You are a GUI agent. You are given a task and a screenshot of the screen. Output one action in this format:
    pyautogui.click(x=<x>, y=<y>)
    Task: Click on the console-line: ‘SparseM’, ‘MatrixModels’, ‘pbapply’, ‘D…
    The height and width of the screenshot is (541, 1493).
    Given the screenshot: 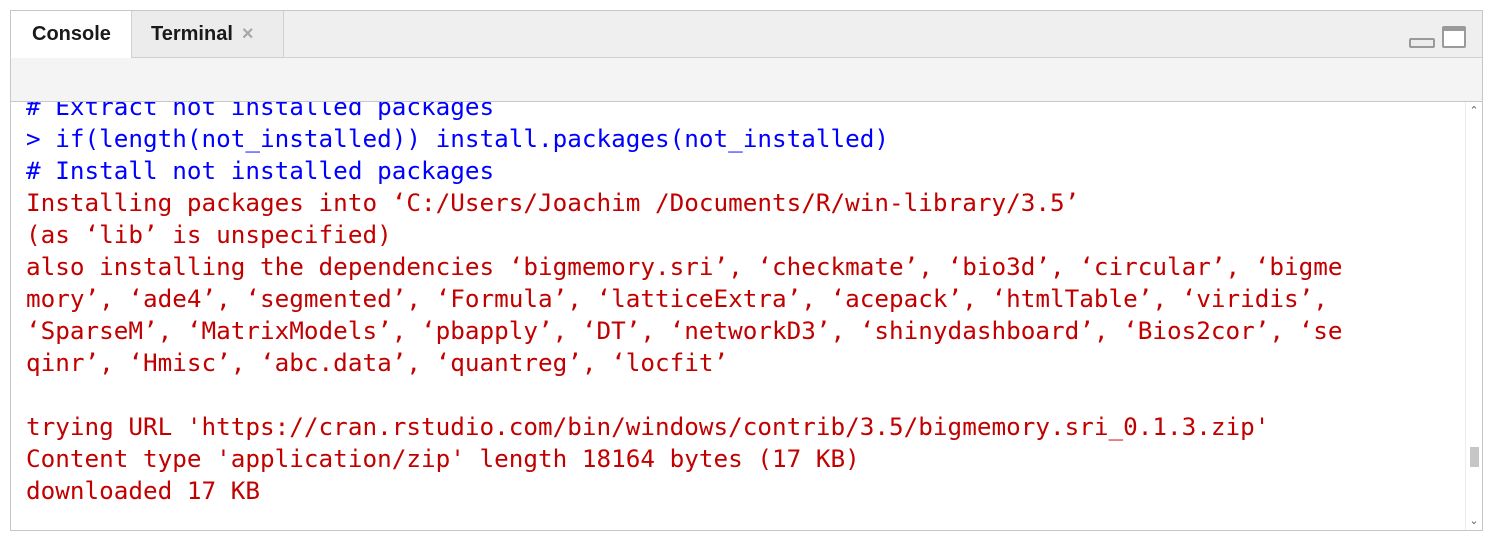 What is the action you would take?
    pyautogui.click(x=684, y=330)
    